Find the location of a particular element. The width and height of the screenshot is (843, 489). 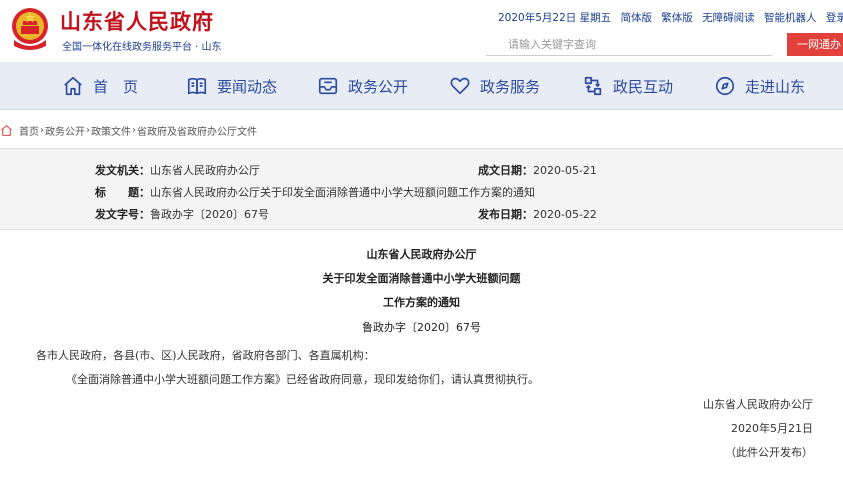

inbox-icon is located at coordinates (328, 86).